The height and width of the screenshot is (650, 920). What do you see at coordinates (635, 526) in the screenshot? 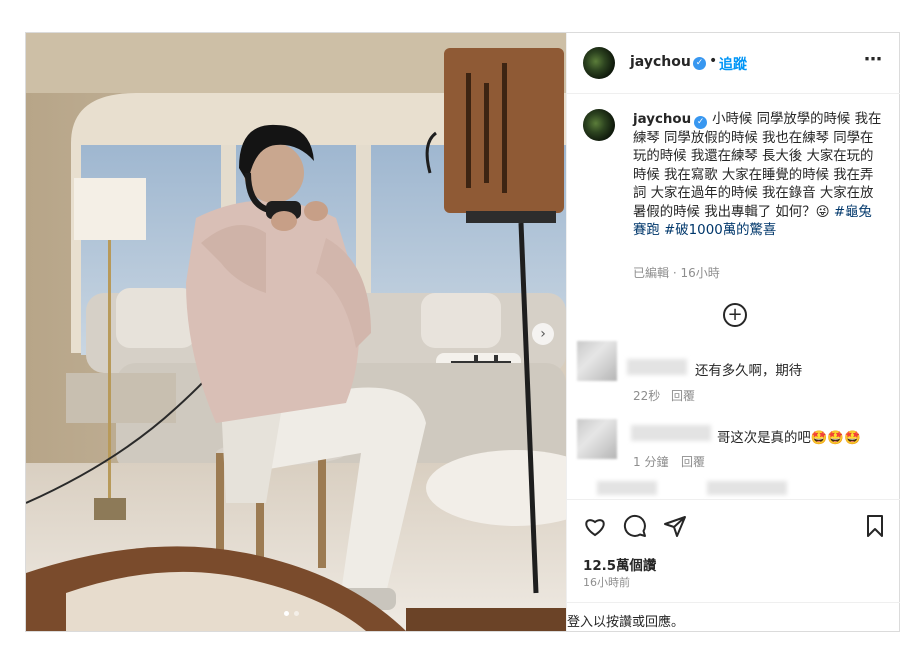
I see `comment-icon` at bounding box center [635, 526].